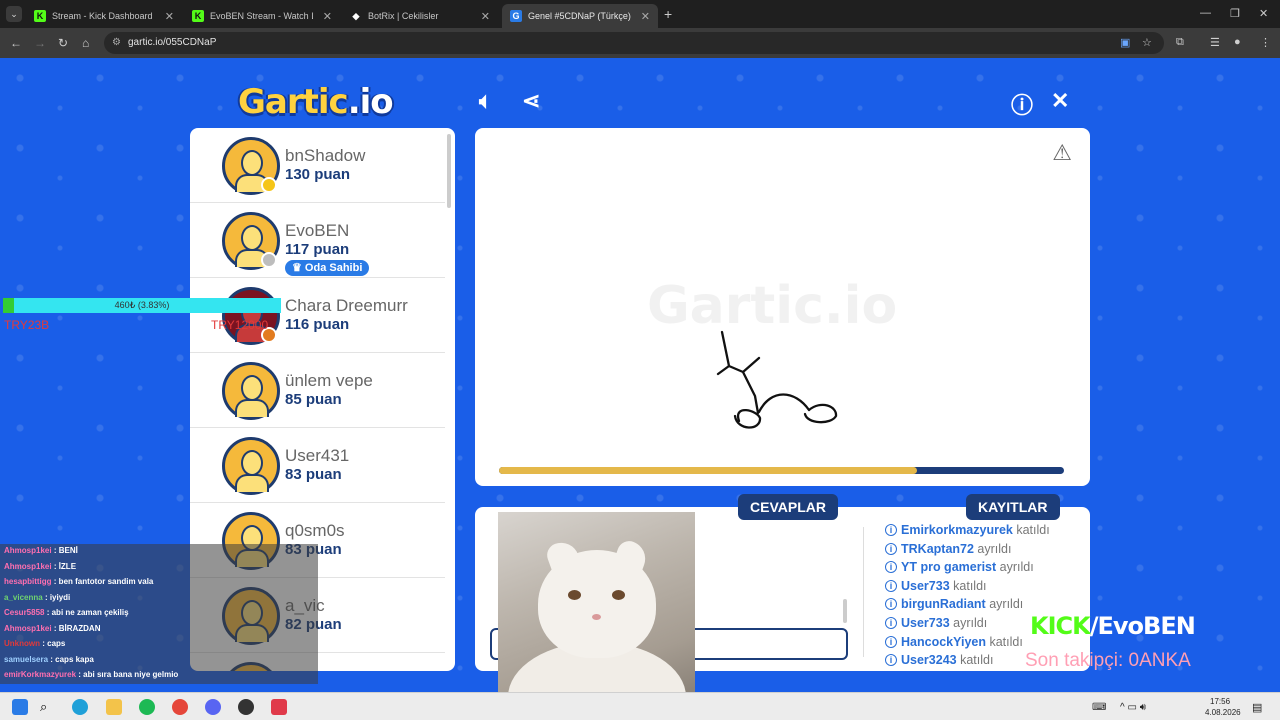  I want to click on donation-goal-target: TRY12000, so click(240, 325).